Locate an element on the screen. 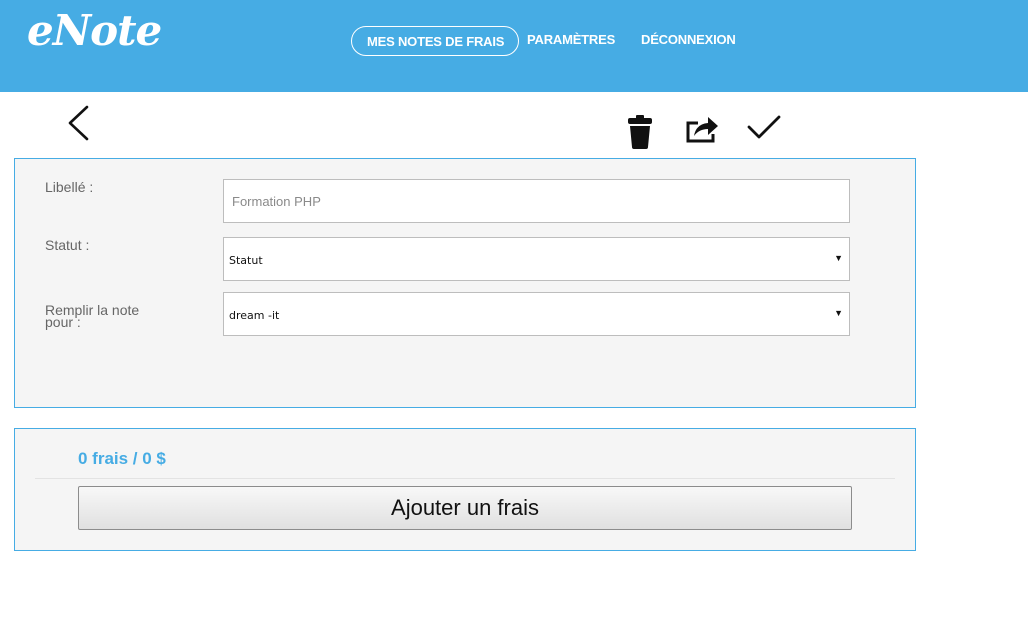  share-icon is located at coordinates (702, 129).